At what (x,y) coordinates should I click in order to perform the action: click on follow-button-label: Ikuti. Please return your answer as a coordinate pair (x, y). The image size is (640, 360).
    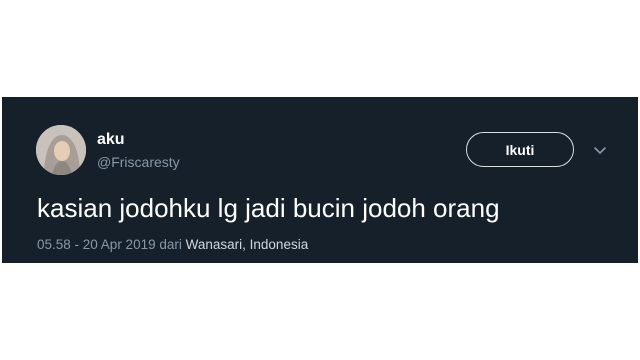
    Looking at the image, I should click on (520, 149).